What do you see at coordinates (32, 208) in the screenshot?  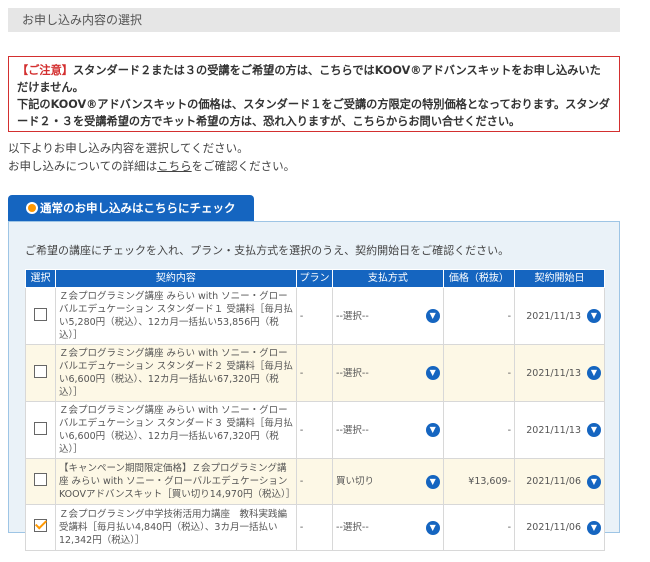 I see `radio-dot-icon` at bounding box center [32, 208].